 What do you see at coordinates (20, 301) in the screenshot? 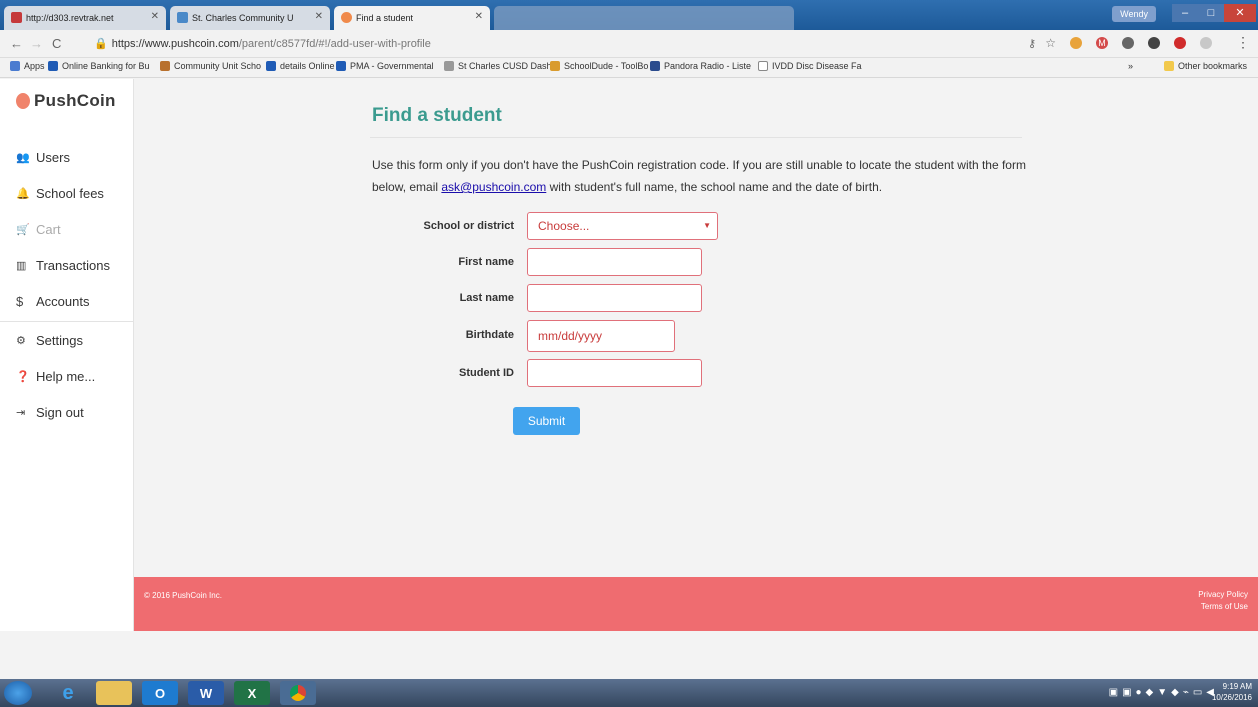
I see `dollar-icon: $` at bounding box center [20, 301].